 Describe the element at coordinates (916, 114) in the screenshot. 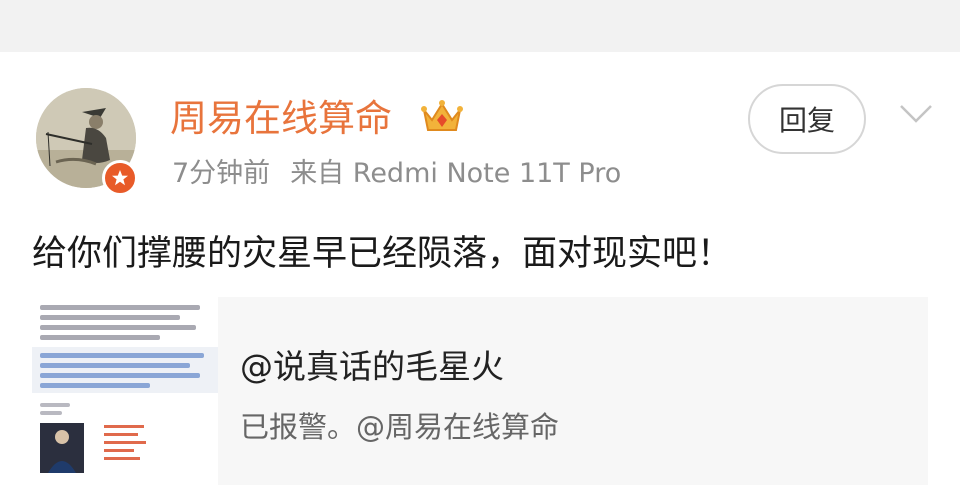

I see `chevron-down-icon` at that location.